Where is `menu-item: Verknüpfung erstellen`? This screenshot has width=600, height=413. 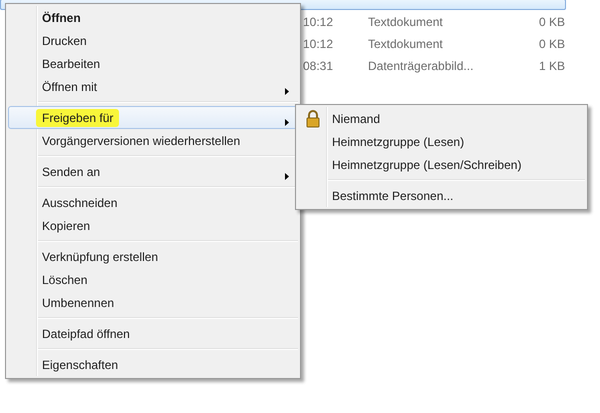
menu-item: Verknüpfung erstellen is located at coordinates (153, 256).